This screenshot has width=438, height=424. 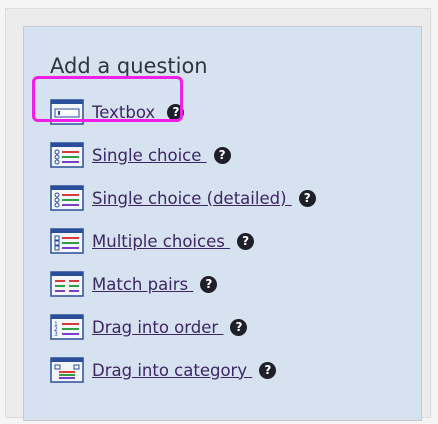 I want to click on question-item-multiple-choices: Multiple choices ?, so click(x=152, y=241).